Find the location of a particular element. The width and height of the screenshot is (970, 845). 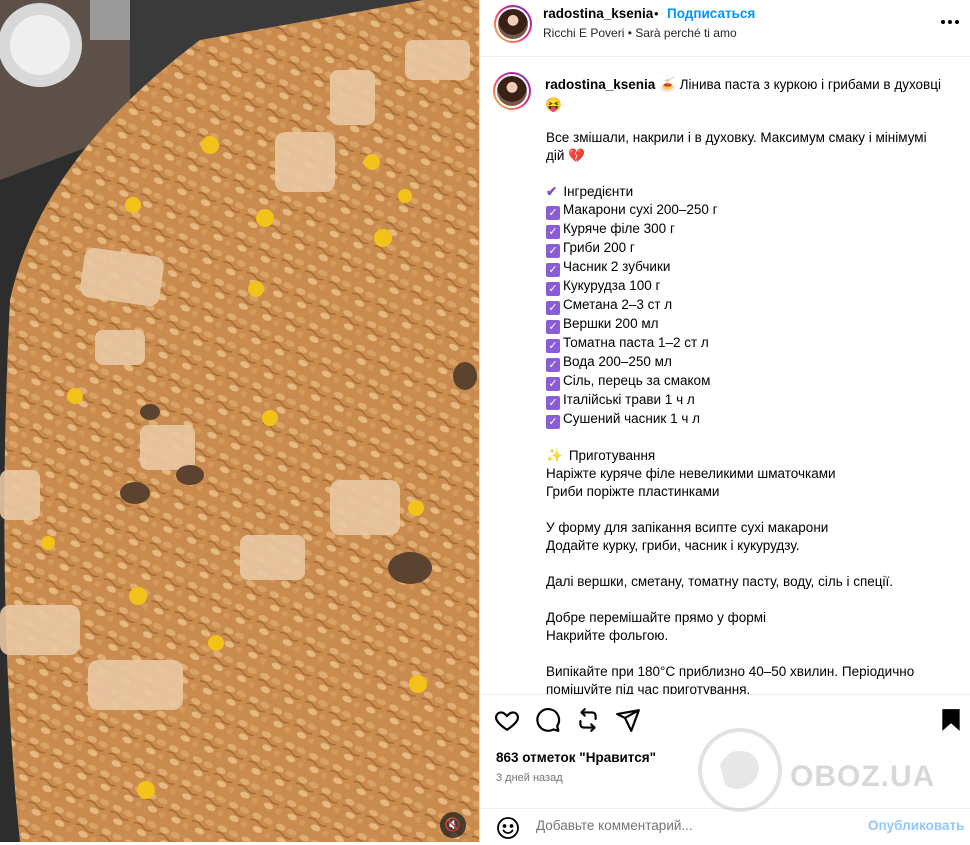

caption-avatar is located at coordinates (512, 91).